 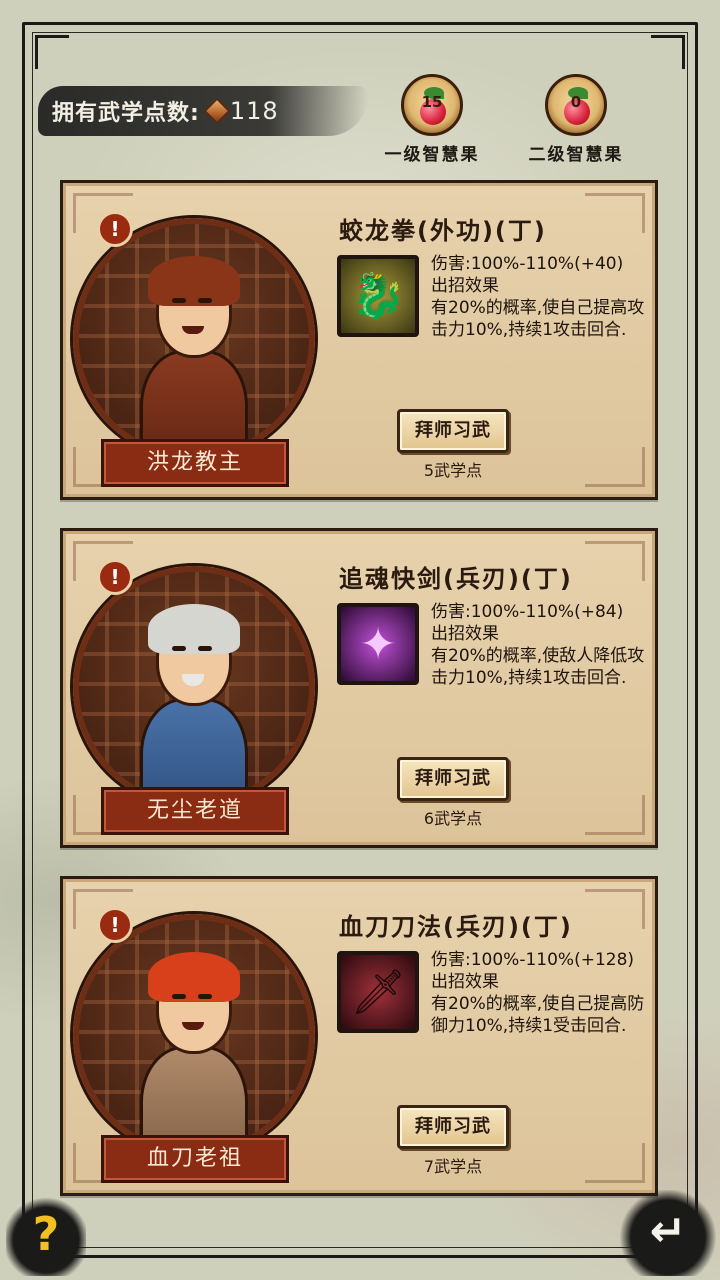 I want to click on skill-effect-text: 有20%的概率,使自己提高攻击力10%,持续1攻击回合., so click(x=538, y=319).